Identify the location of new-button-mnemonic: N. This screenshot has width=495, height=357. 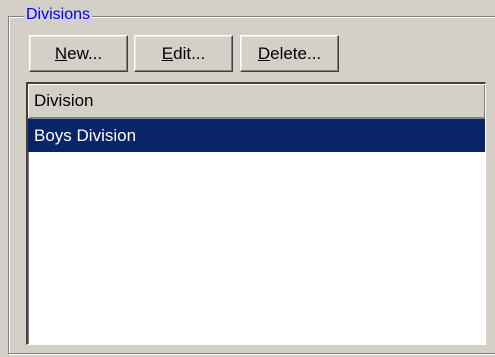
(61, 53).